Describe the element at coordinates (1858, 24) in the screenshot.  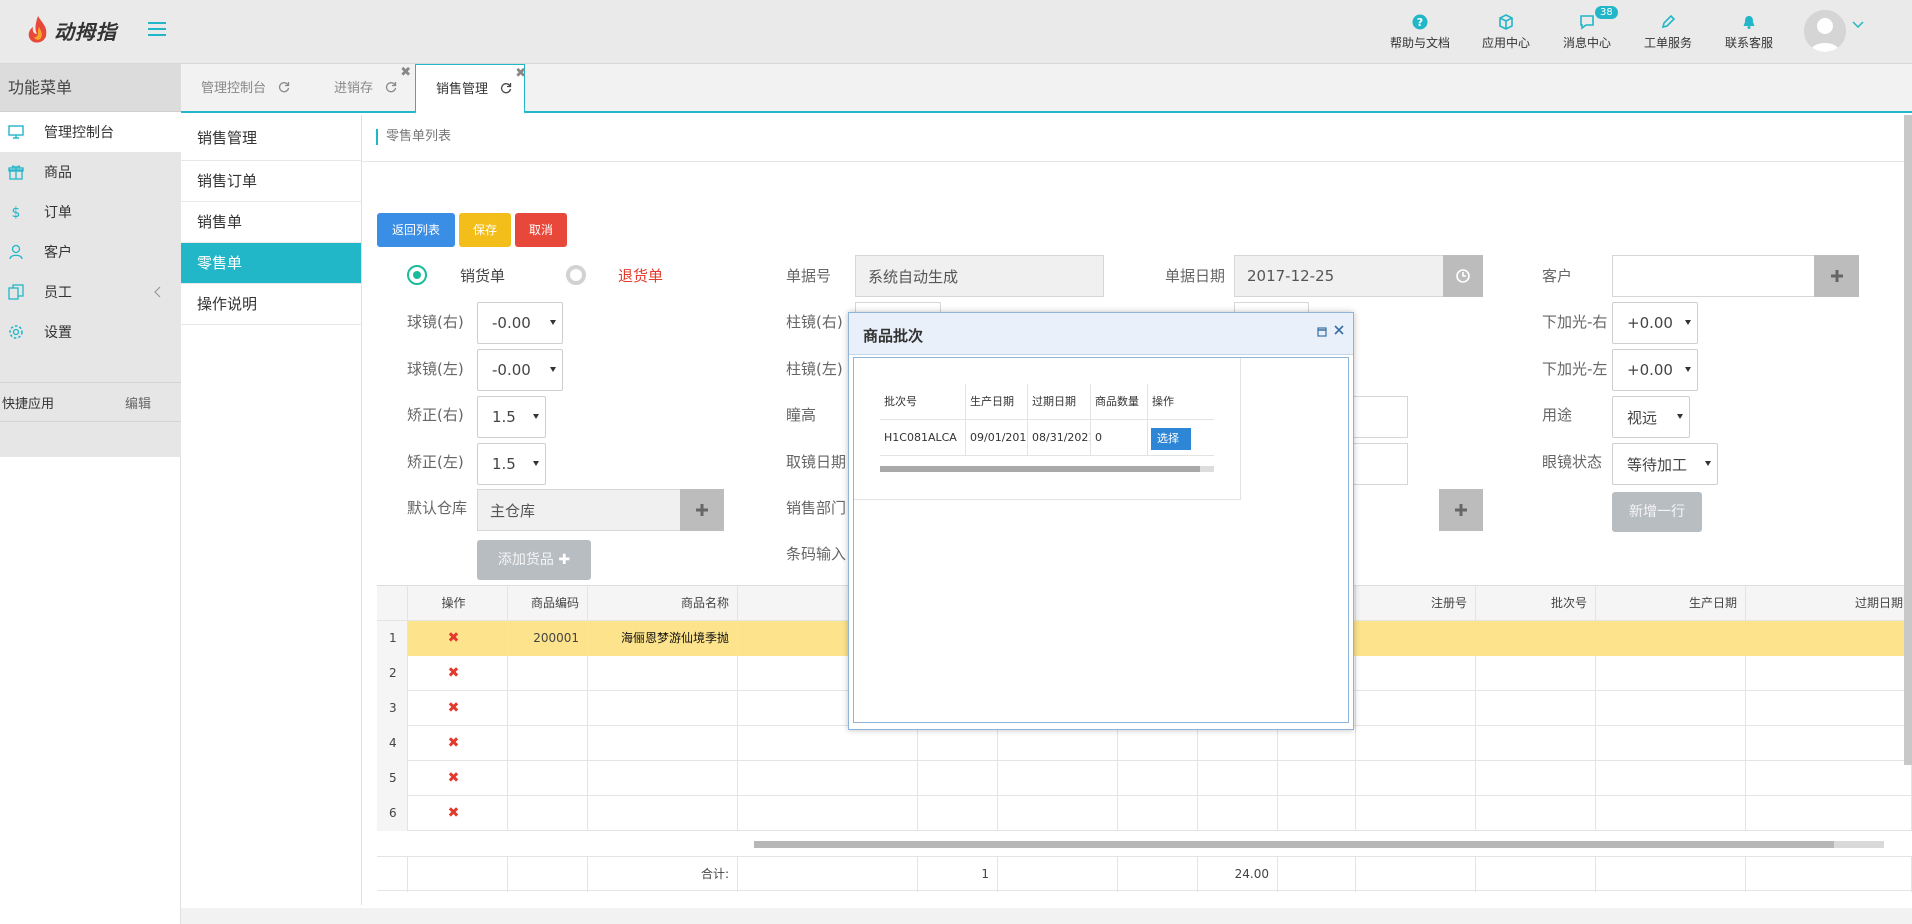
I see `chevron-down-icon` at that location.